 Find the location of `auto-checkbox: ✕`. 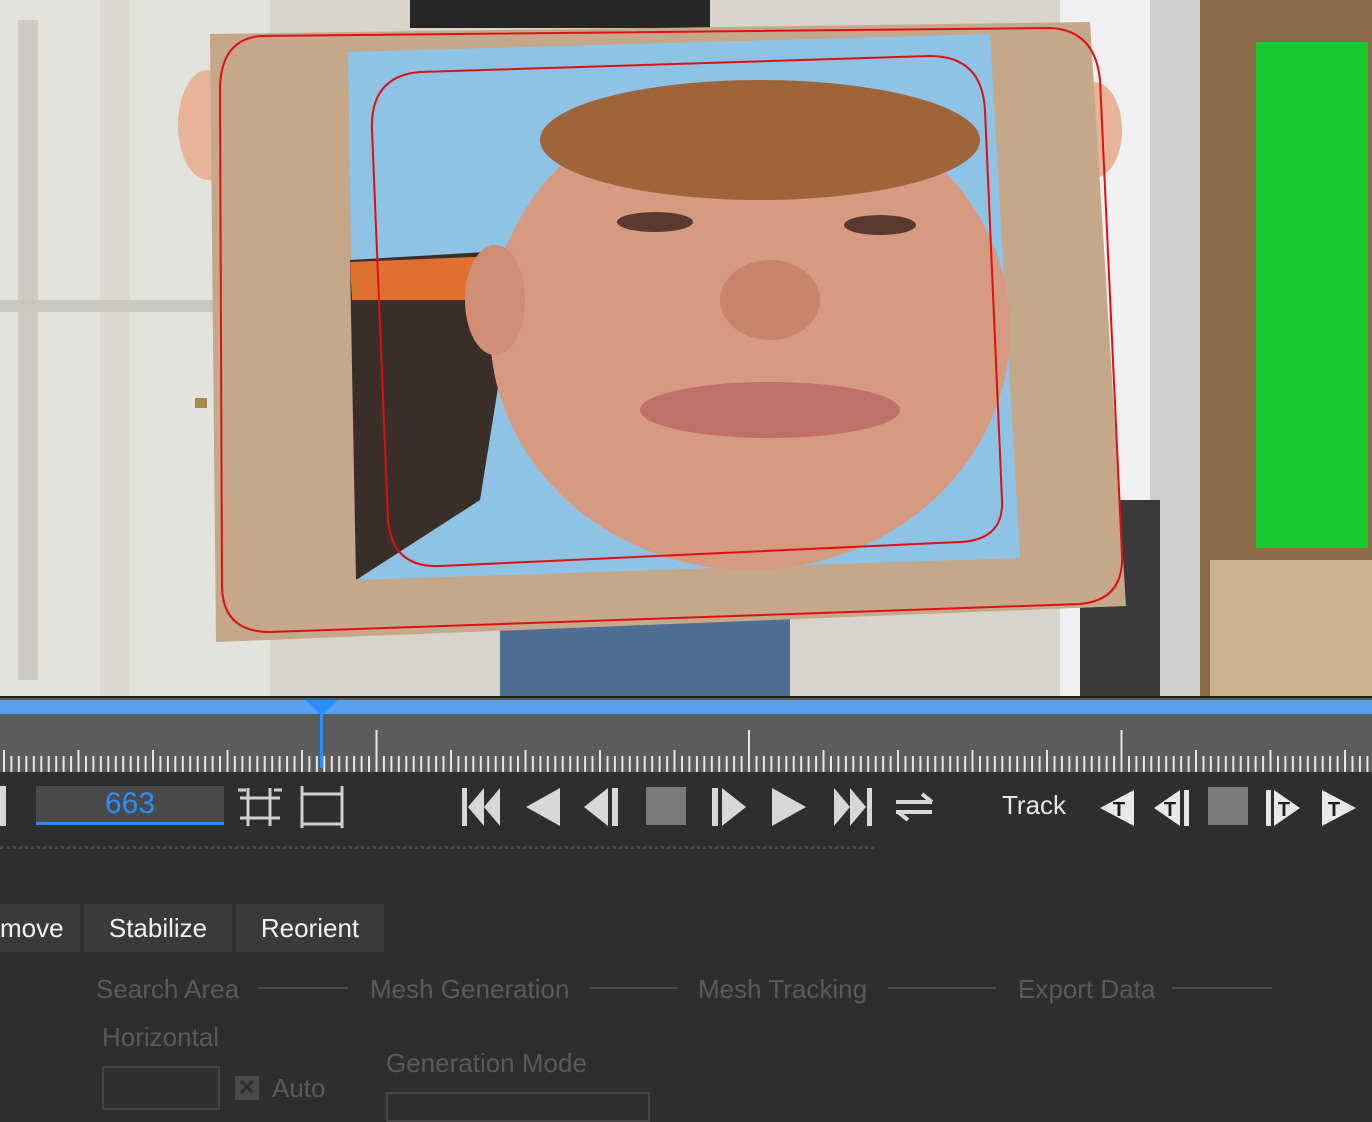

auto-checkbox: ✕ is located at coordinates (247, 1088).